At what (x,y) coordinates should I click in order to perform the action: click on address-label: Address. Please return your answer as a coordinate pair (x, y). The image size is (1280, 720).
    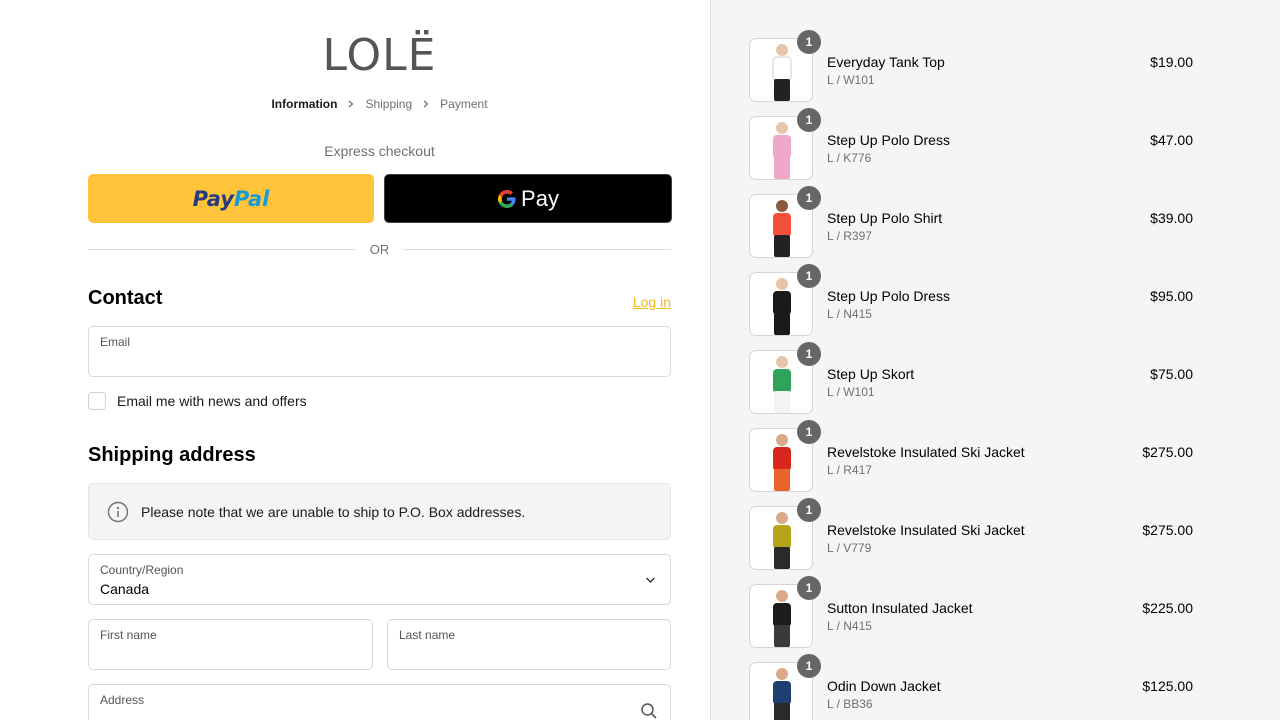
    Looking at the image, I should click on (122, 700).